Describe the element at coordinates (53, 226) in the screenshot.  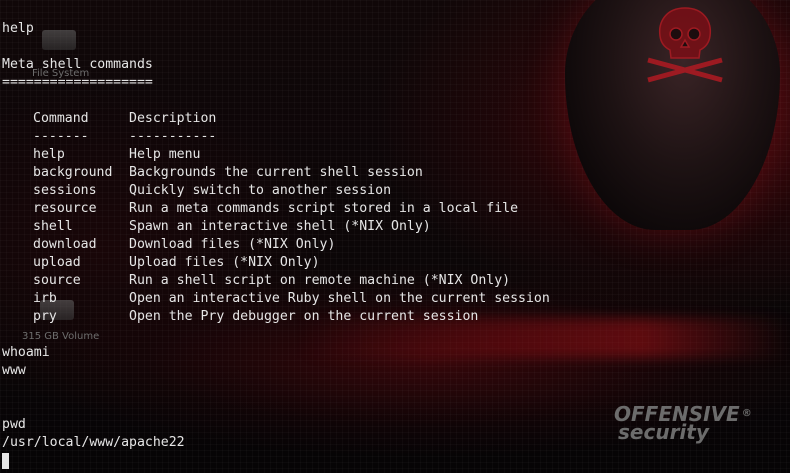
I see `command-name: shell` at that location.